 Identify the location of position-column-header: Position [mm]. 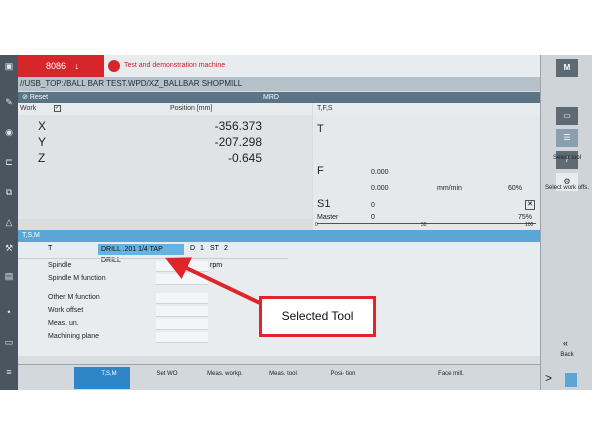
(191, 108).